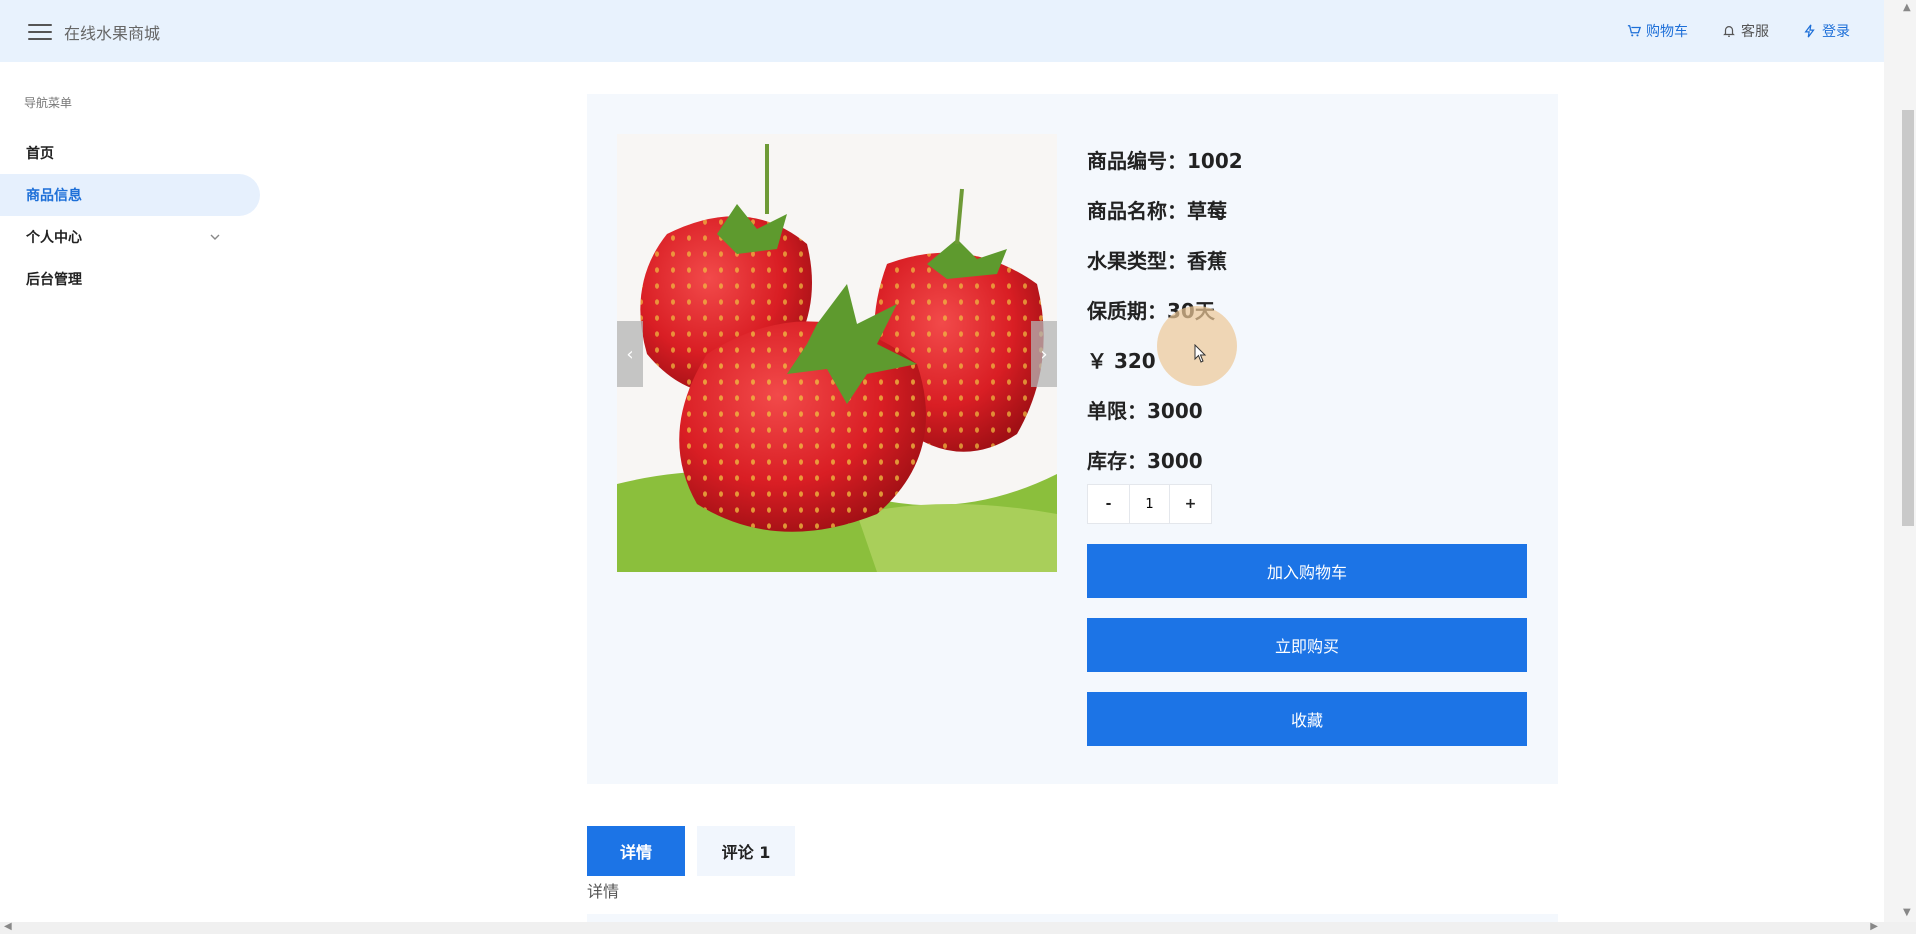  I want to click on quantity-input, so click(1149, 504).